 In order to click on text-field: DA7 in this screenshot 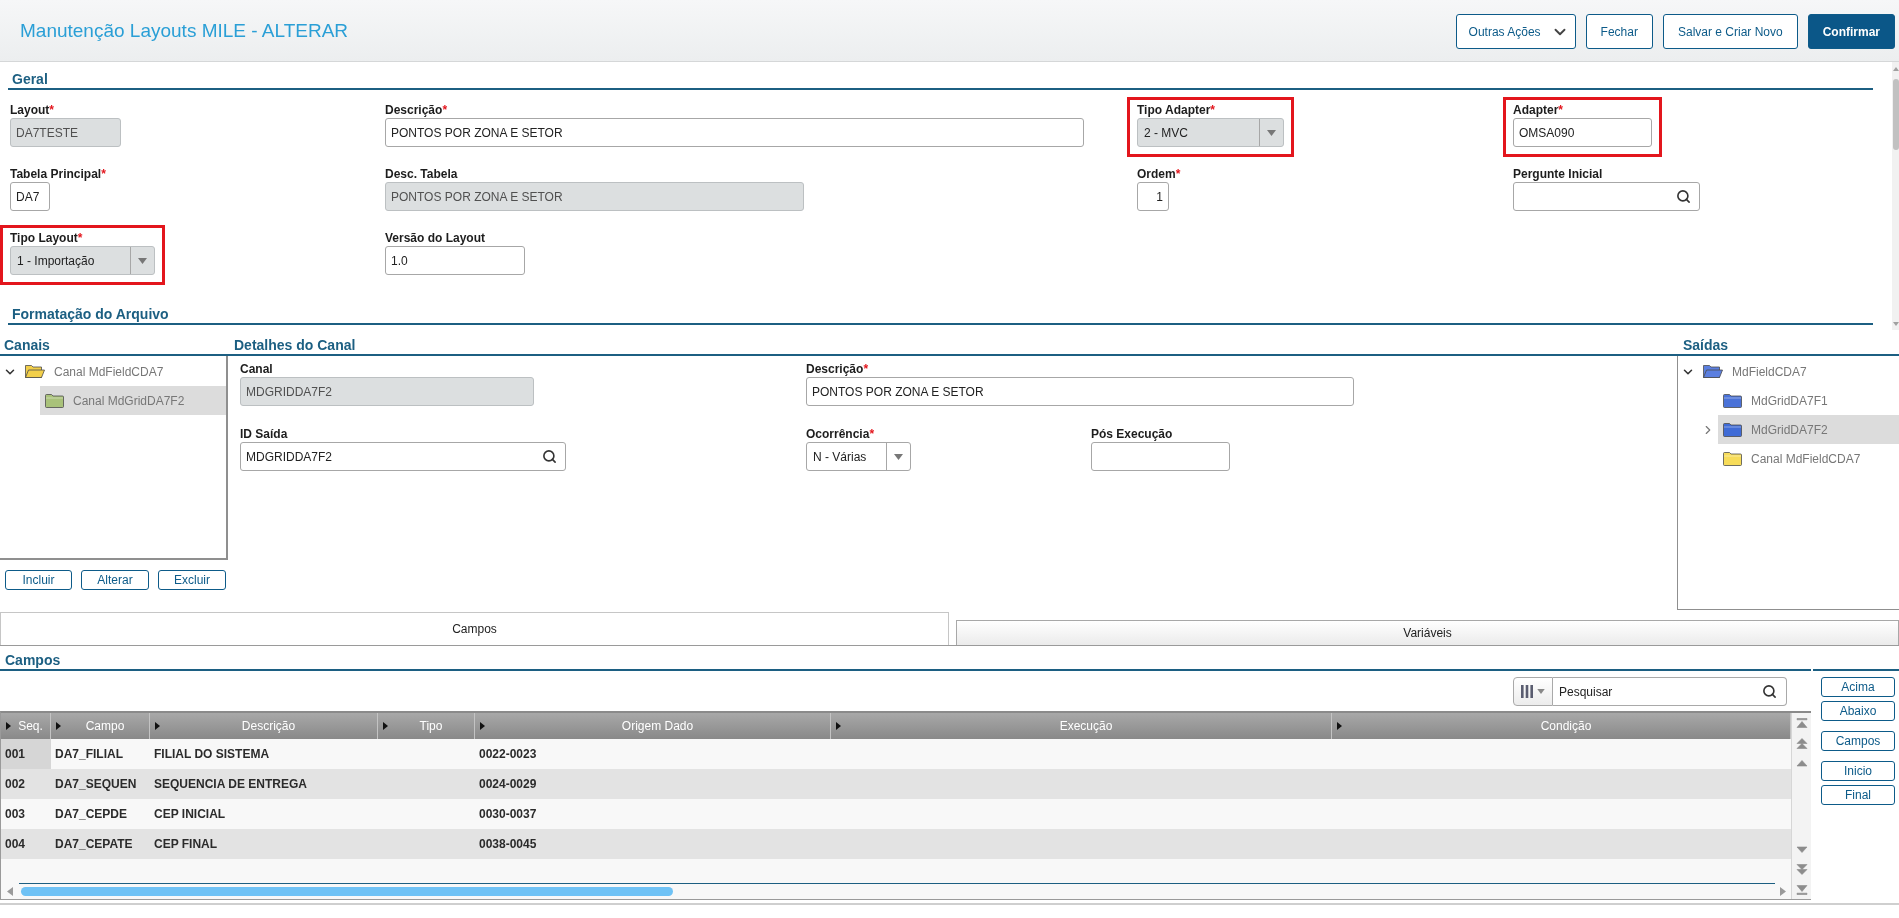, I will do `click(30, 196)`.